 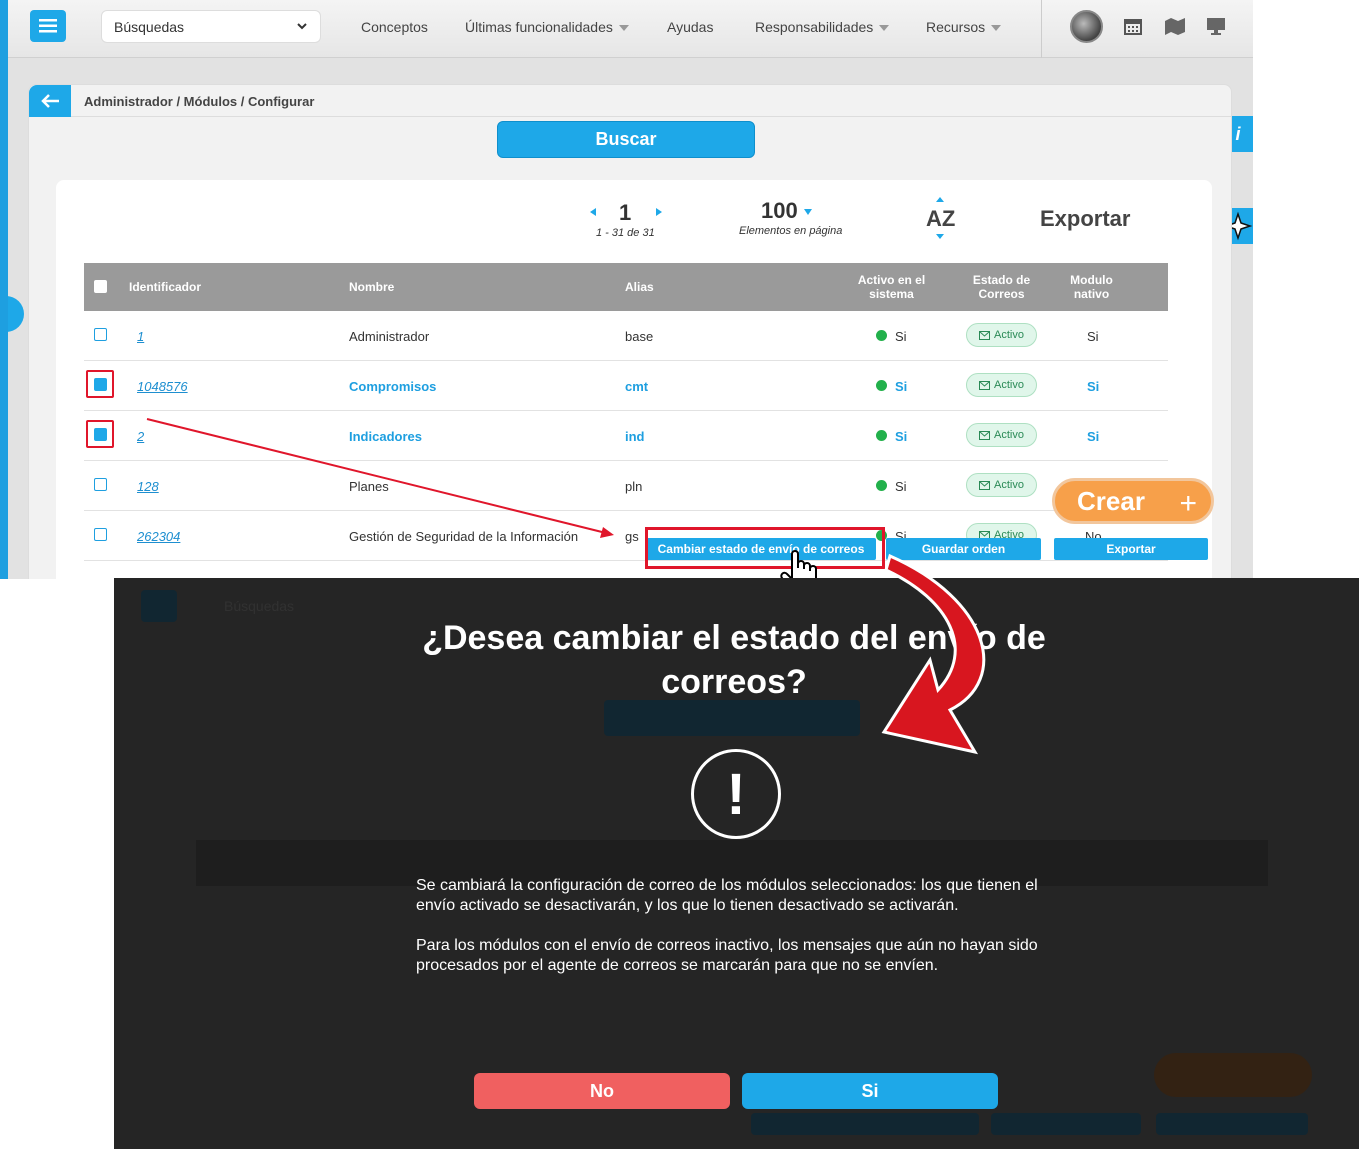 I want to click on confirm-button: Si, so click(x=870, y=1091).